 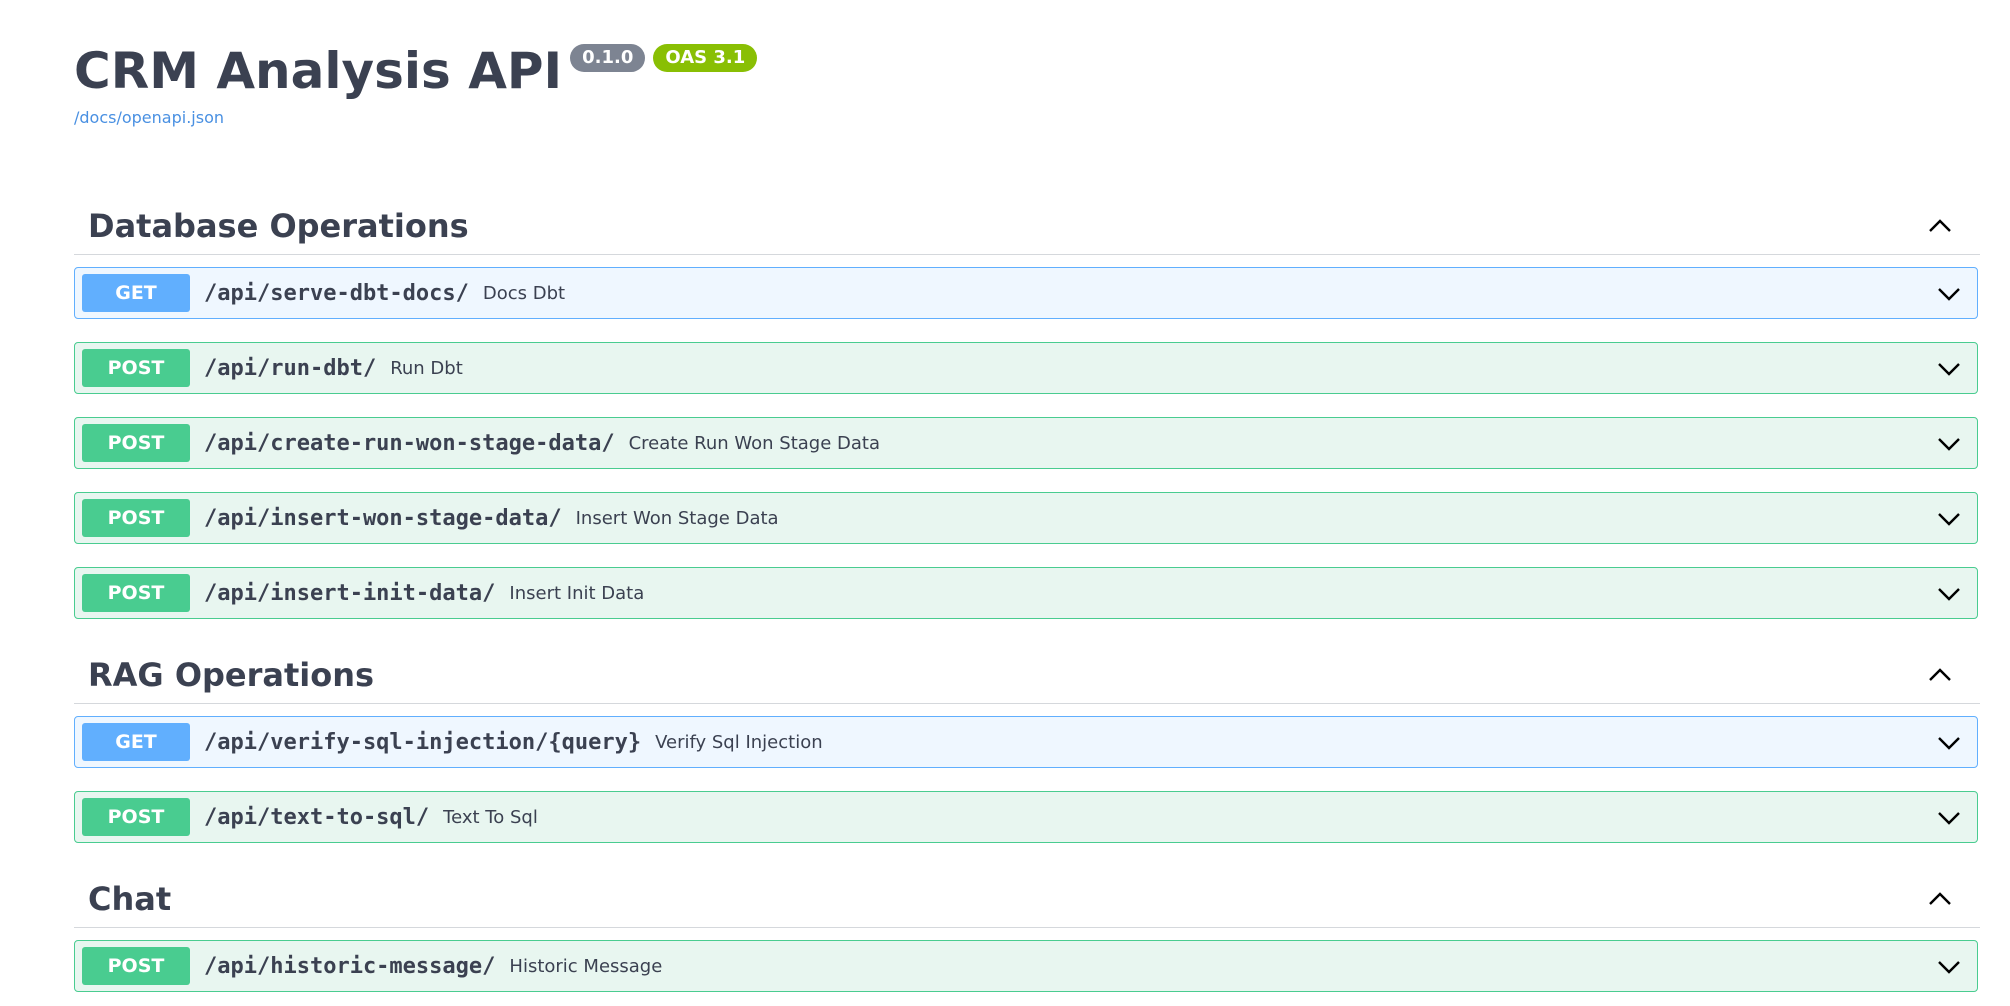 I want to click on operation-summary: Create Run Won Stage Data, so click(x=754, y=443).